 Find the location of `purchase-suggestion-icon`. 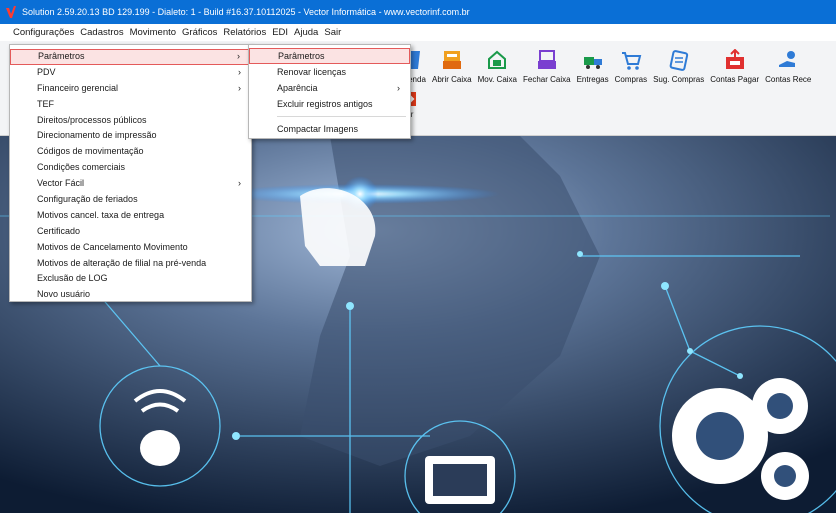

purchase-suggestion-icon is located at coordinates (679, 60).